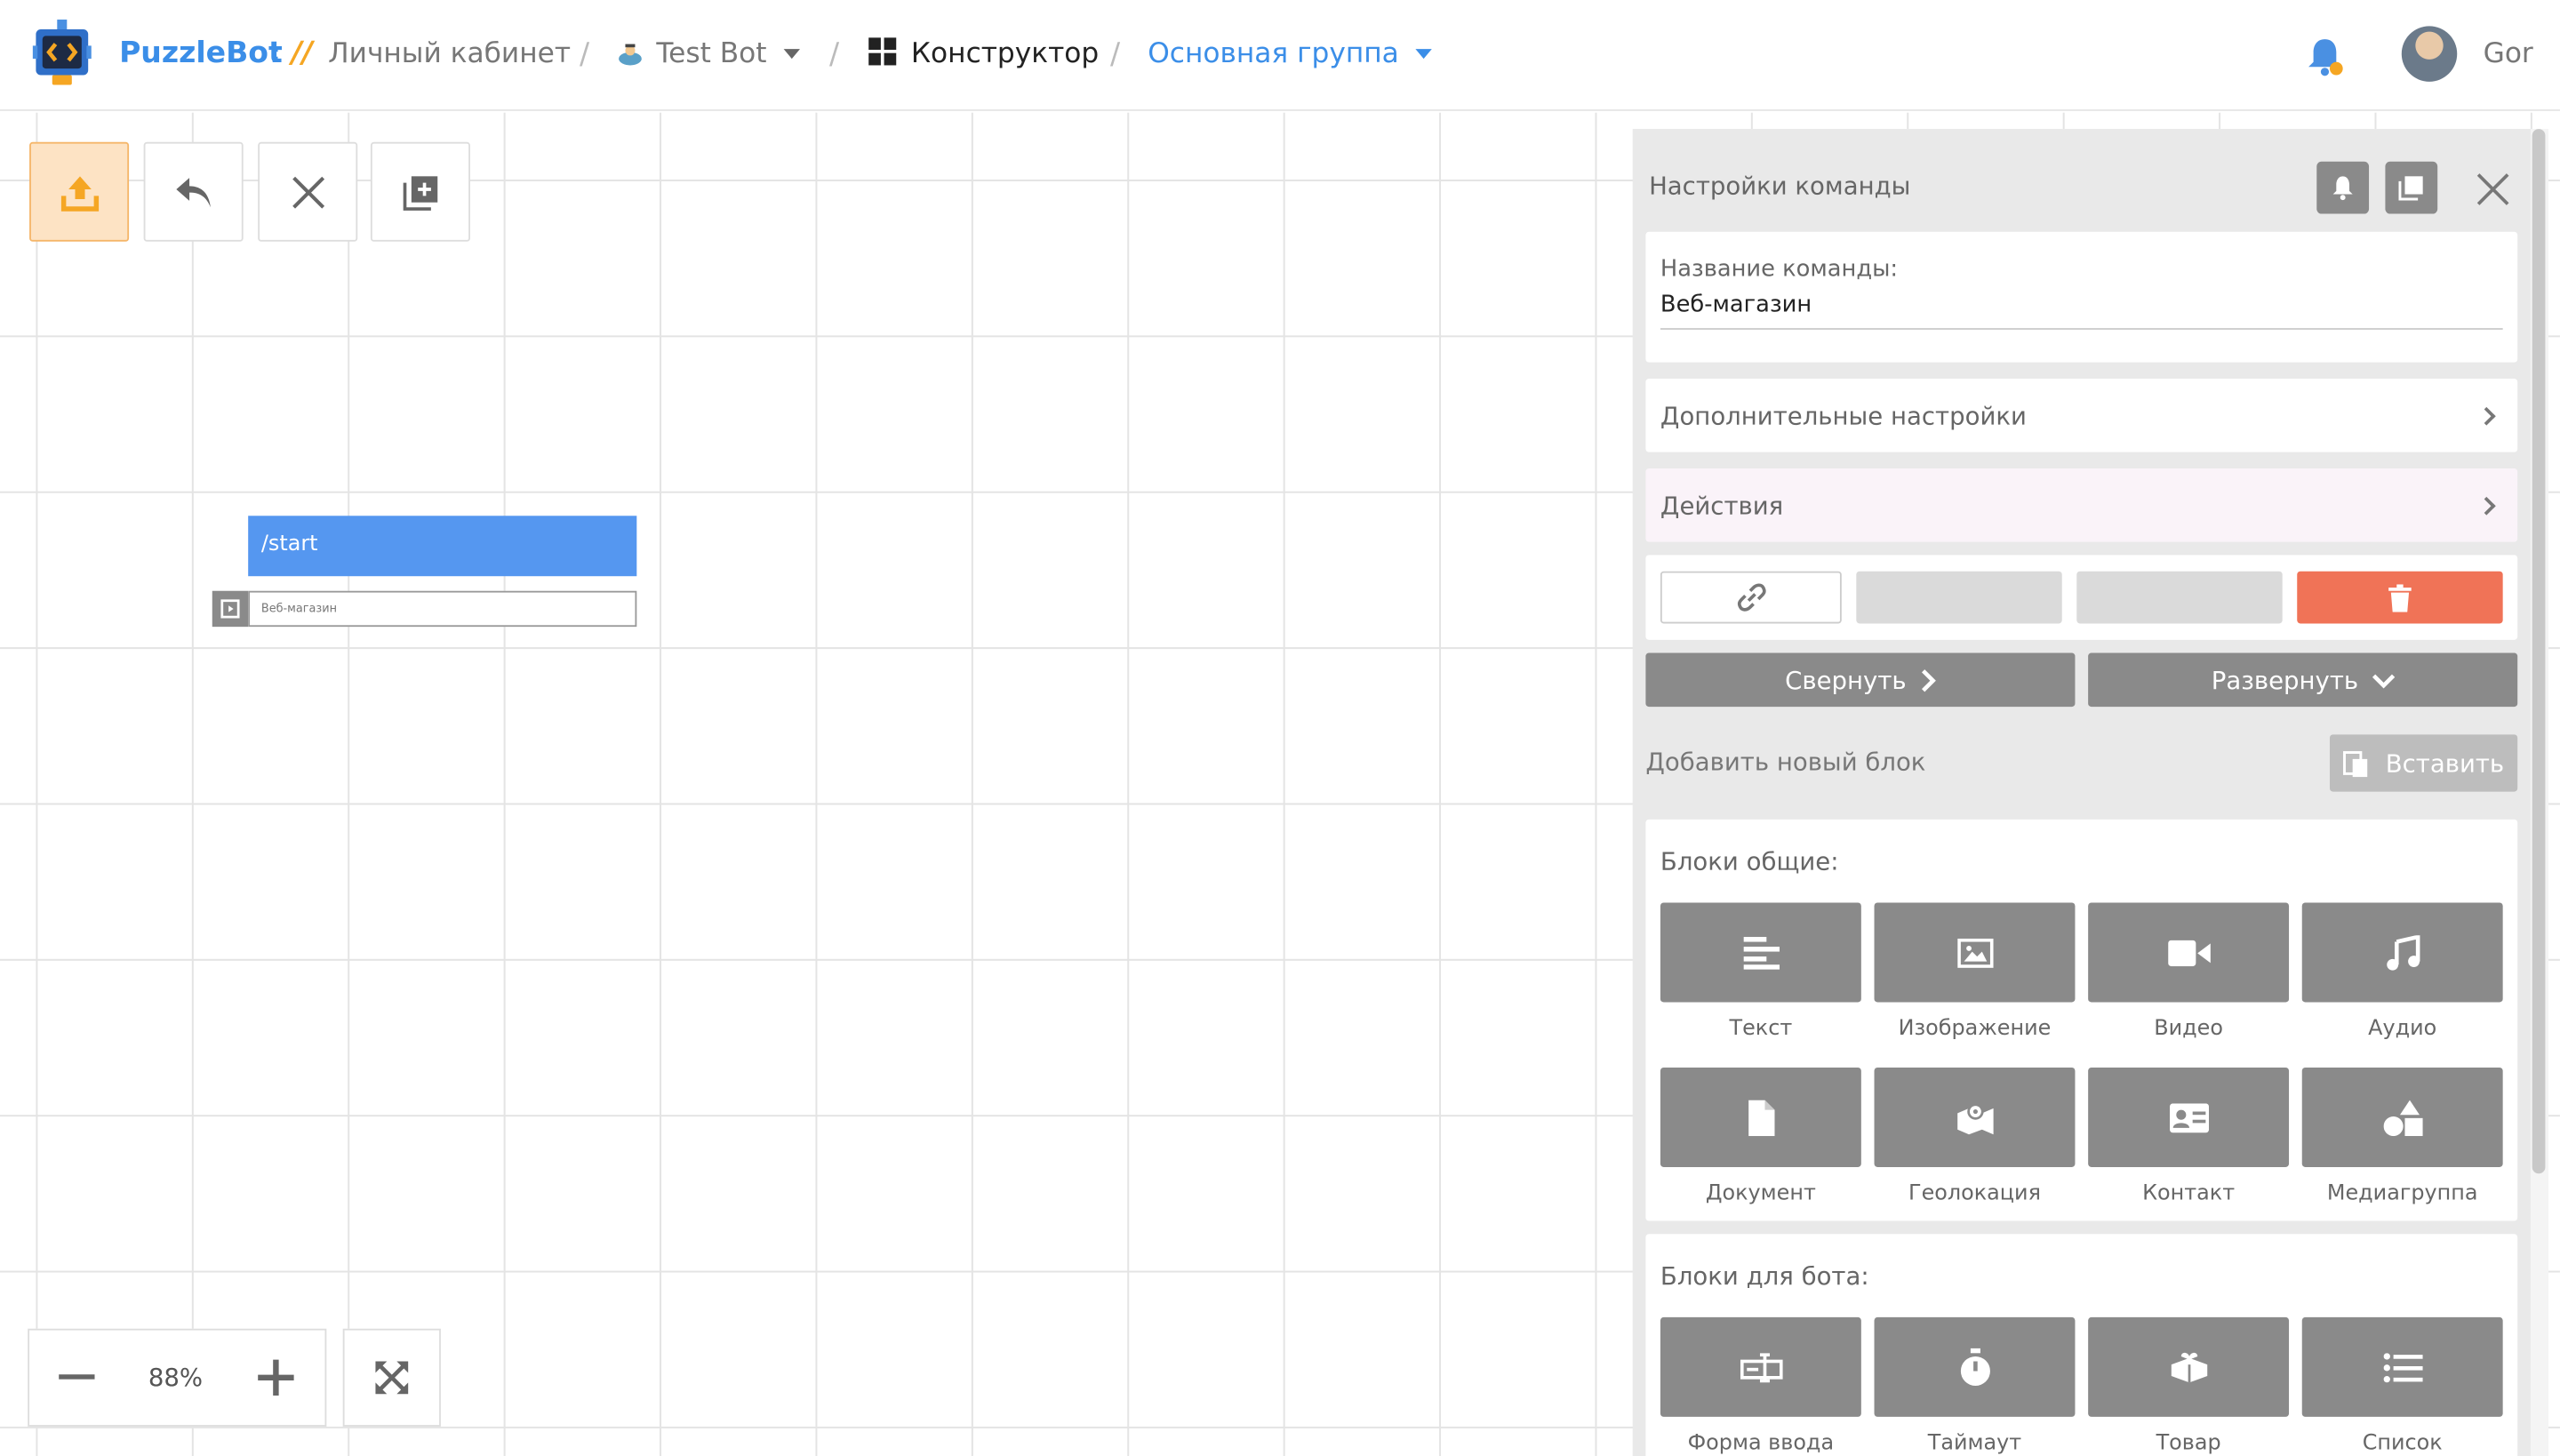 The image size is (2560, 1456). I want to click on block-tile-text: Текст, so click(1760, 972).